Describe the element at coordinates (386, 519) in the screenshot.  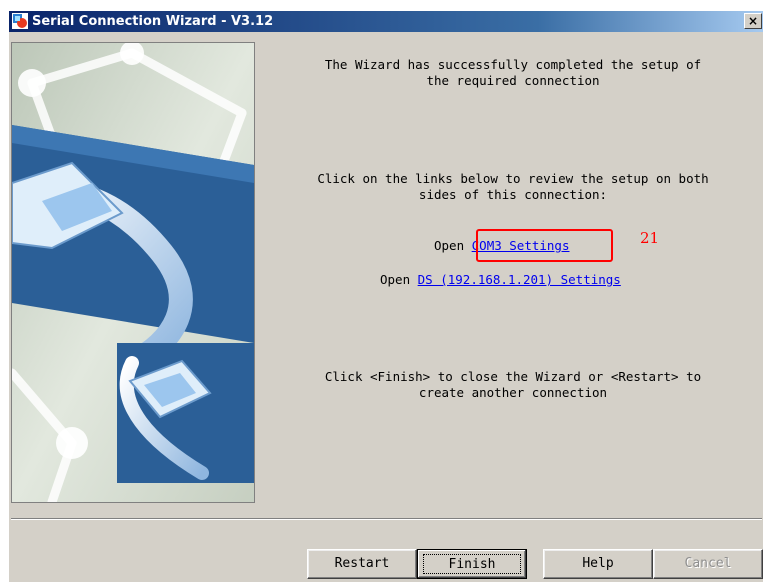
I see `button-separator` at that location.